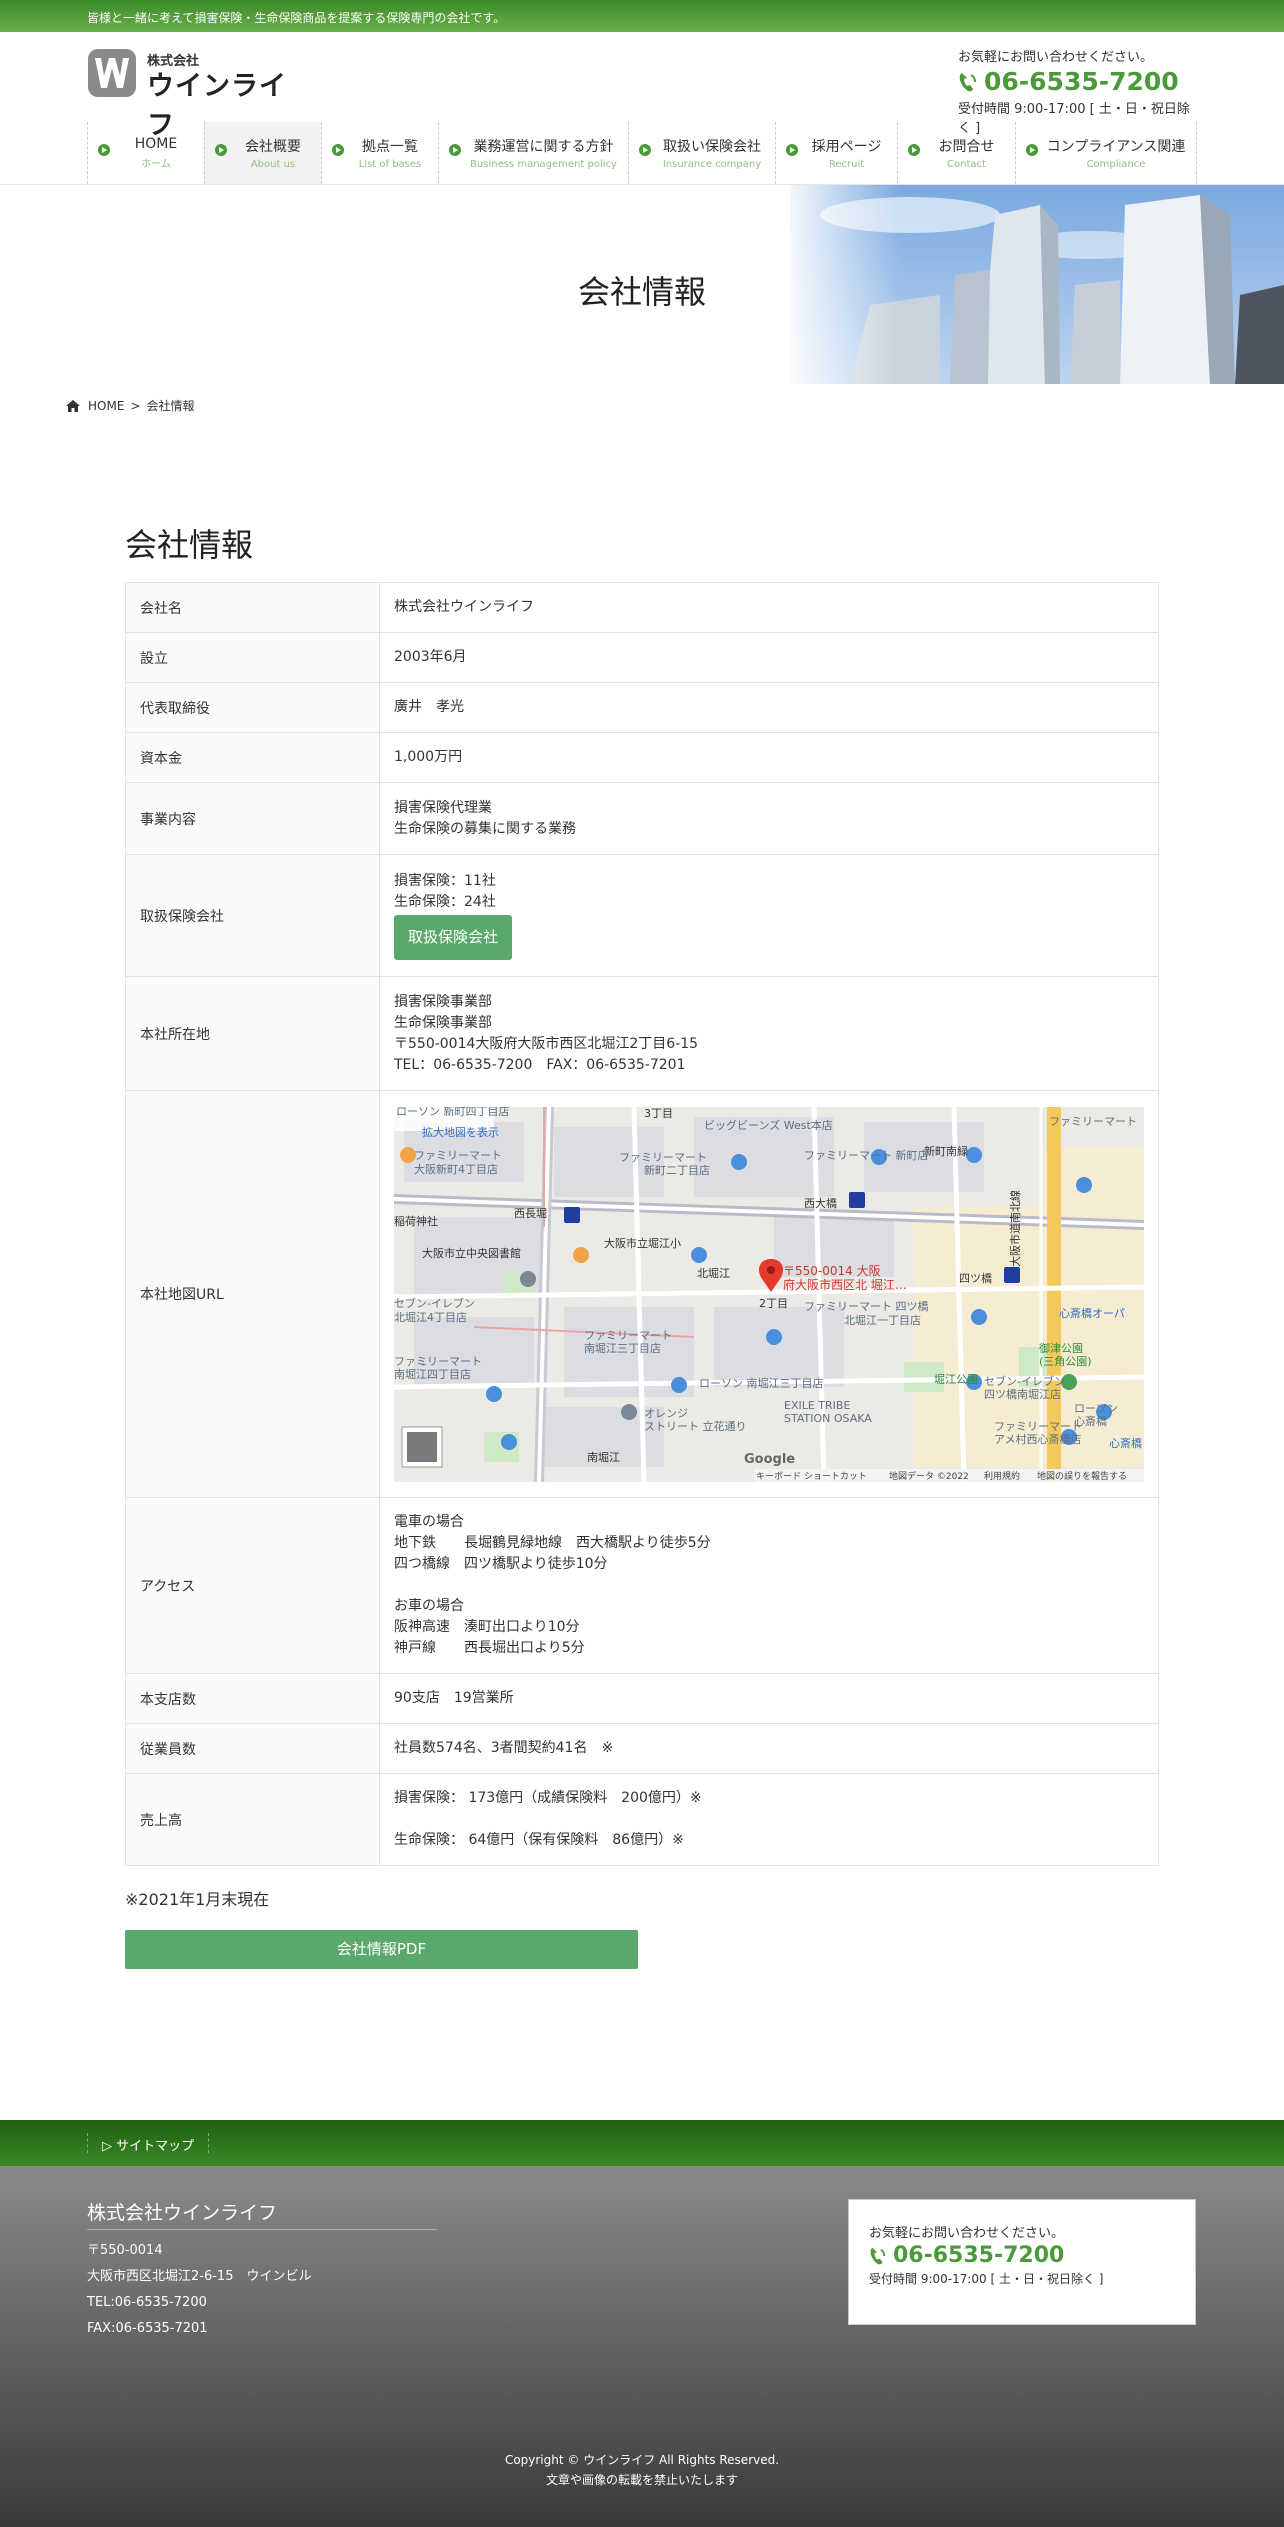 This screenshot has width=1284, height=2527. What do you see at coordinates (262, 153) in the screenshot?
I see `nav-about: 会社概要 About us` at bounding box center [262, 153].